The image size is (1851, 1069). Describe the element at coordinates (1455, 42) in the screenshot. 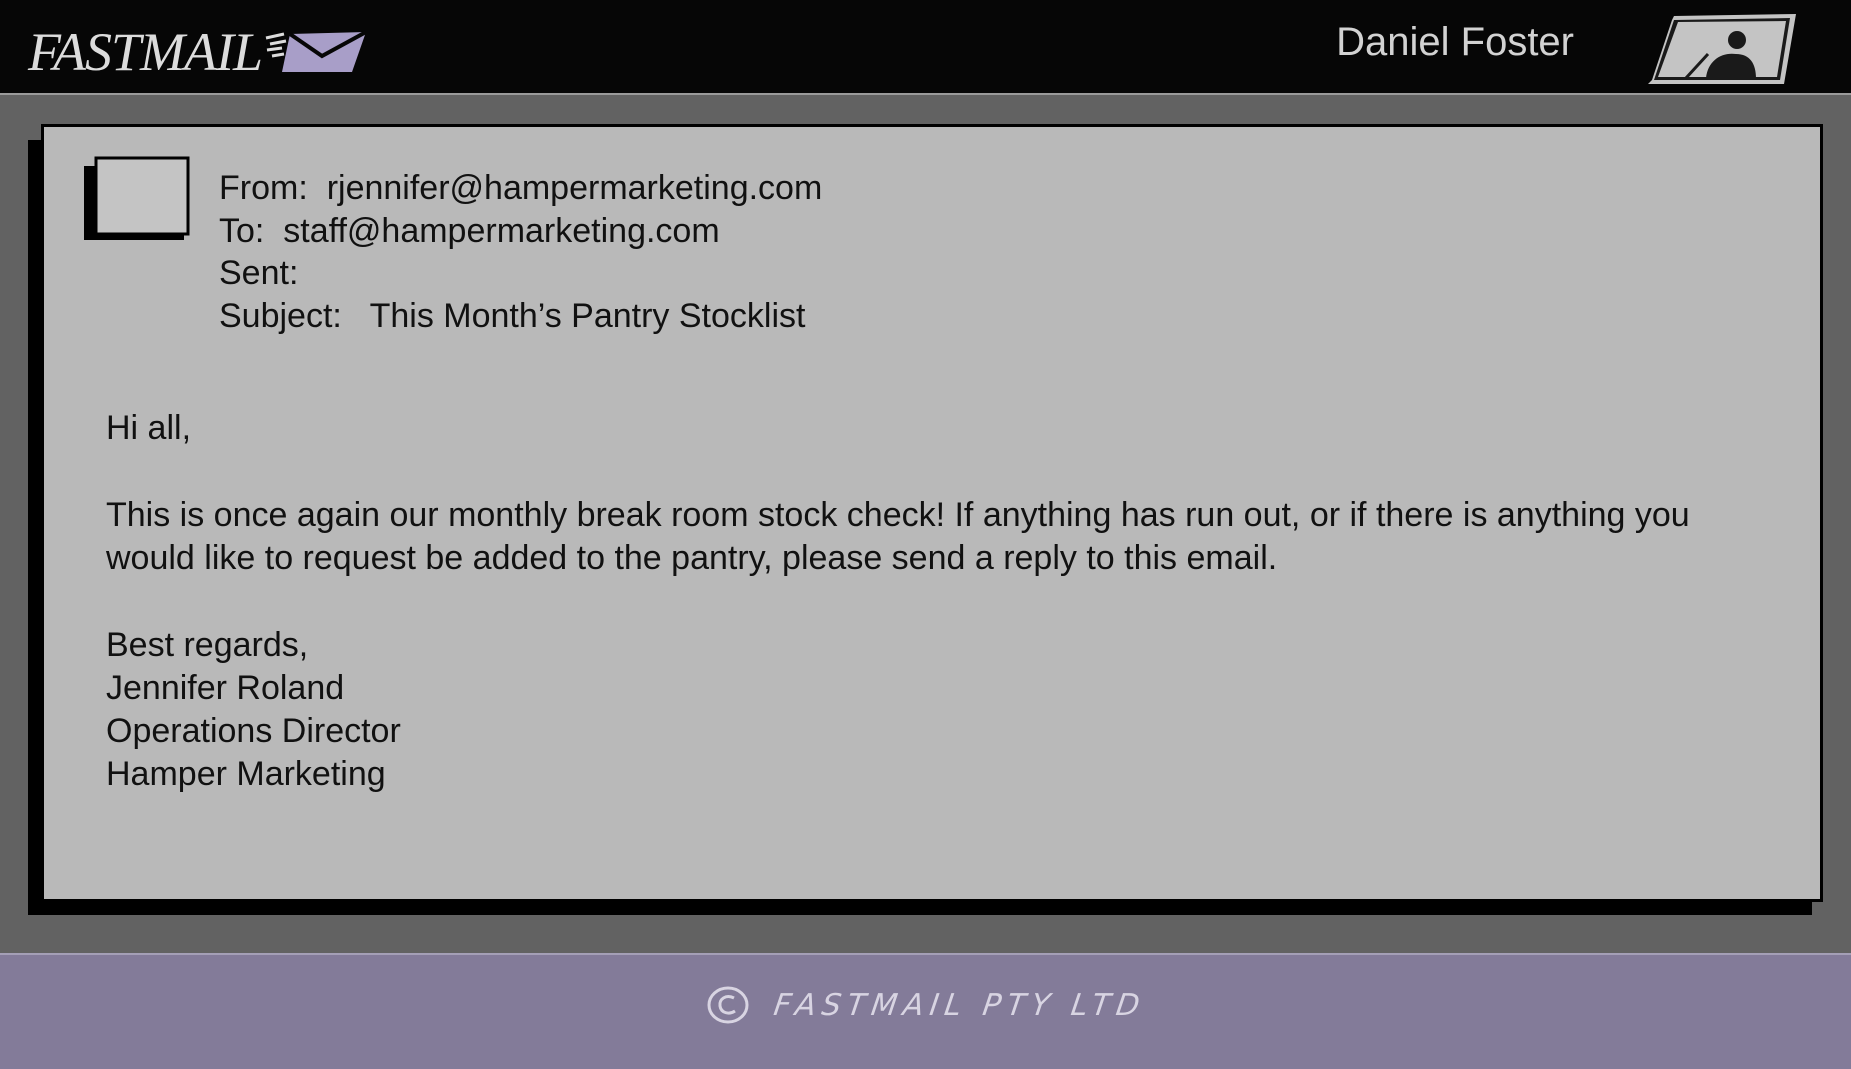

I see `user-name: Daniel Foster` at that location.